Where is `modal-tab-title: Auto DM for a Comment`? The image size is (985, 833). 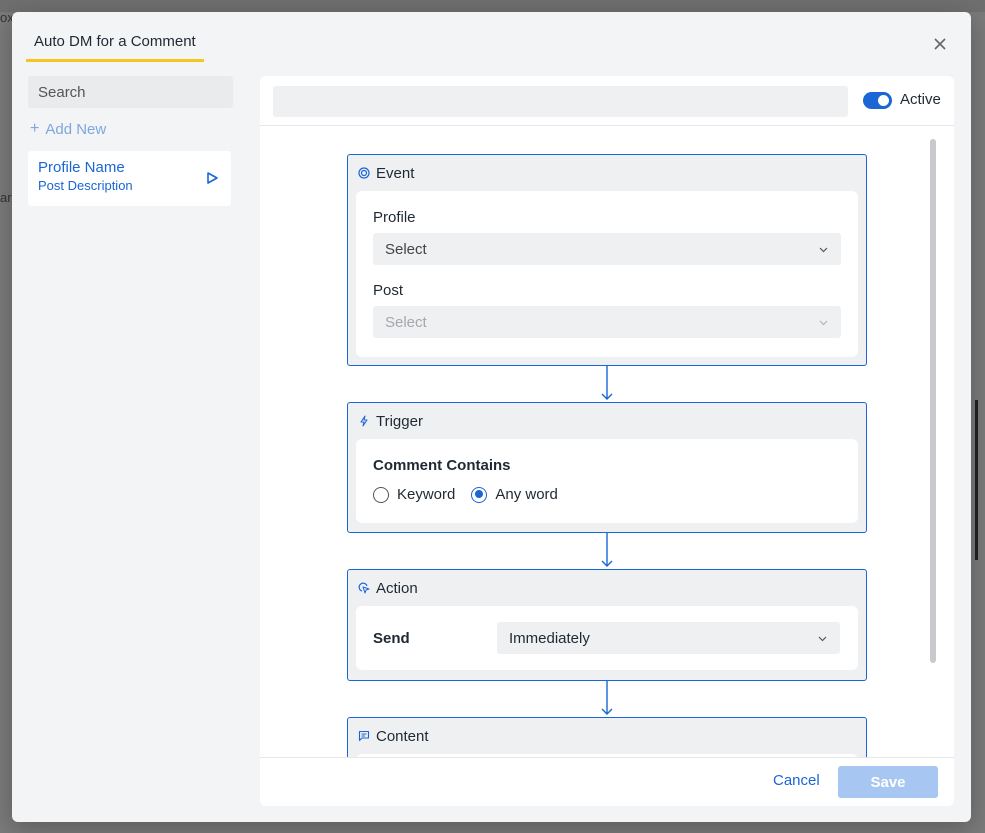 modal-tab-title: Auto DM for a Comment is located at coordinates (115, 46).